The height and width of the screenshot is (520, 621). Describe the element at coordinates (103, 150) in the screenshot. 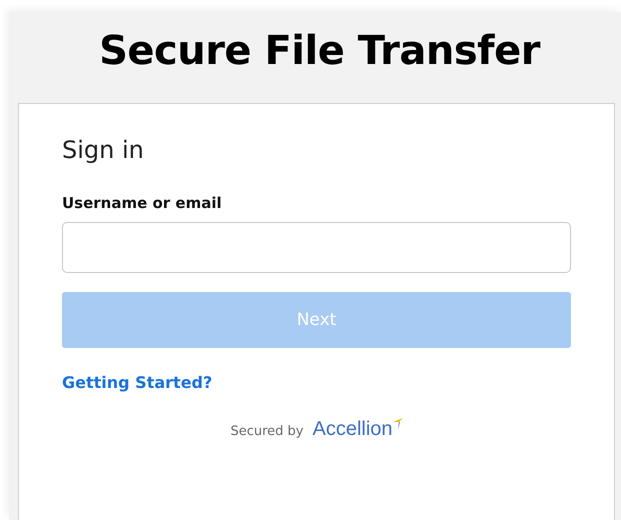

I see `form-heading: Sign in` at that location.